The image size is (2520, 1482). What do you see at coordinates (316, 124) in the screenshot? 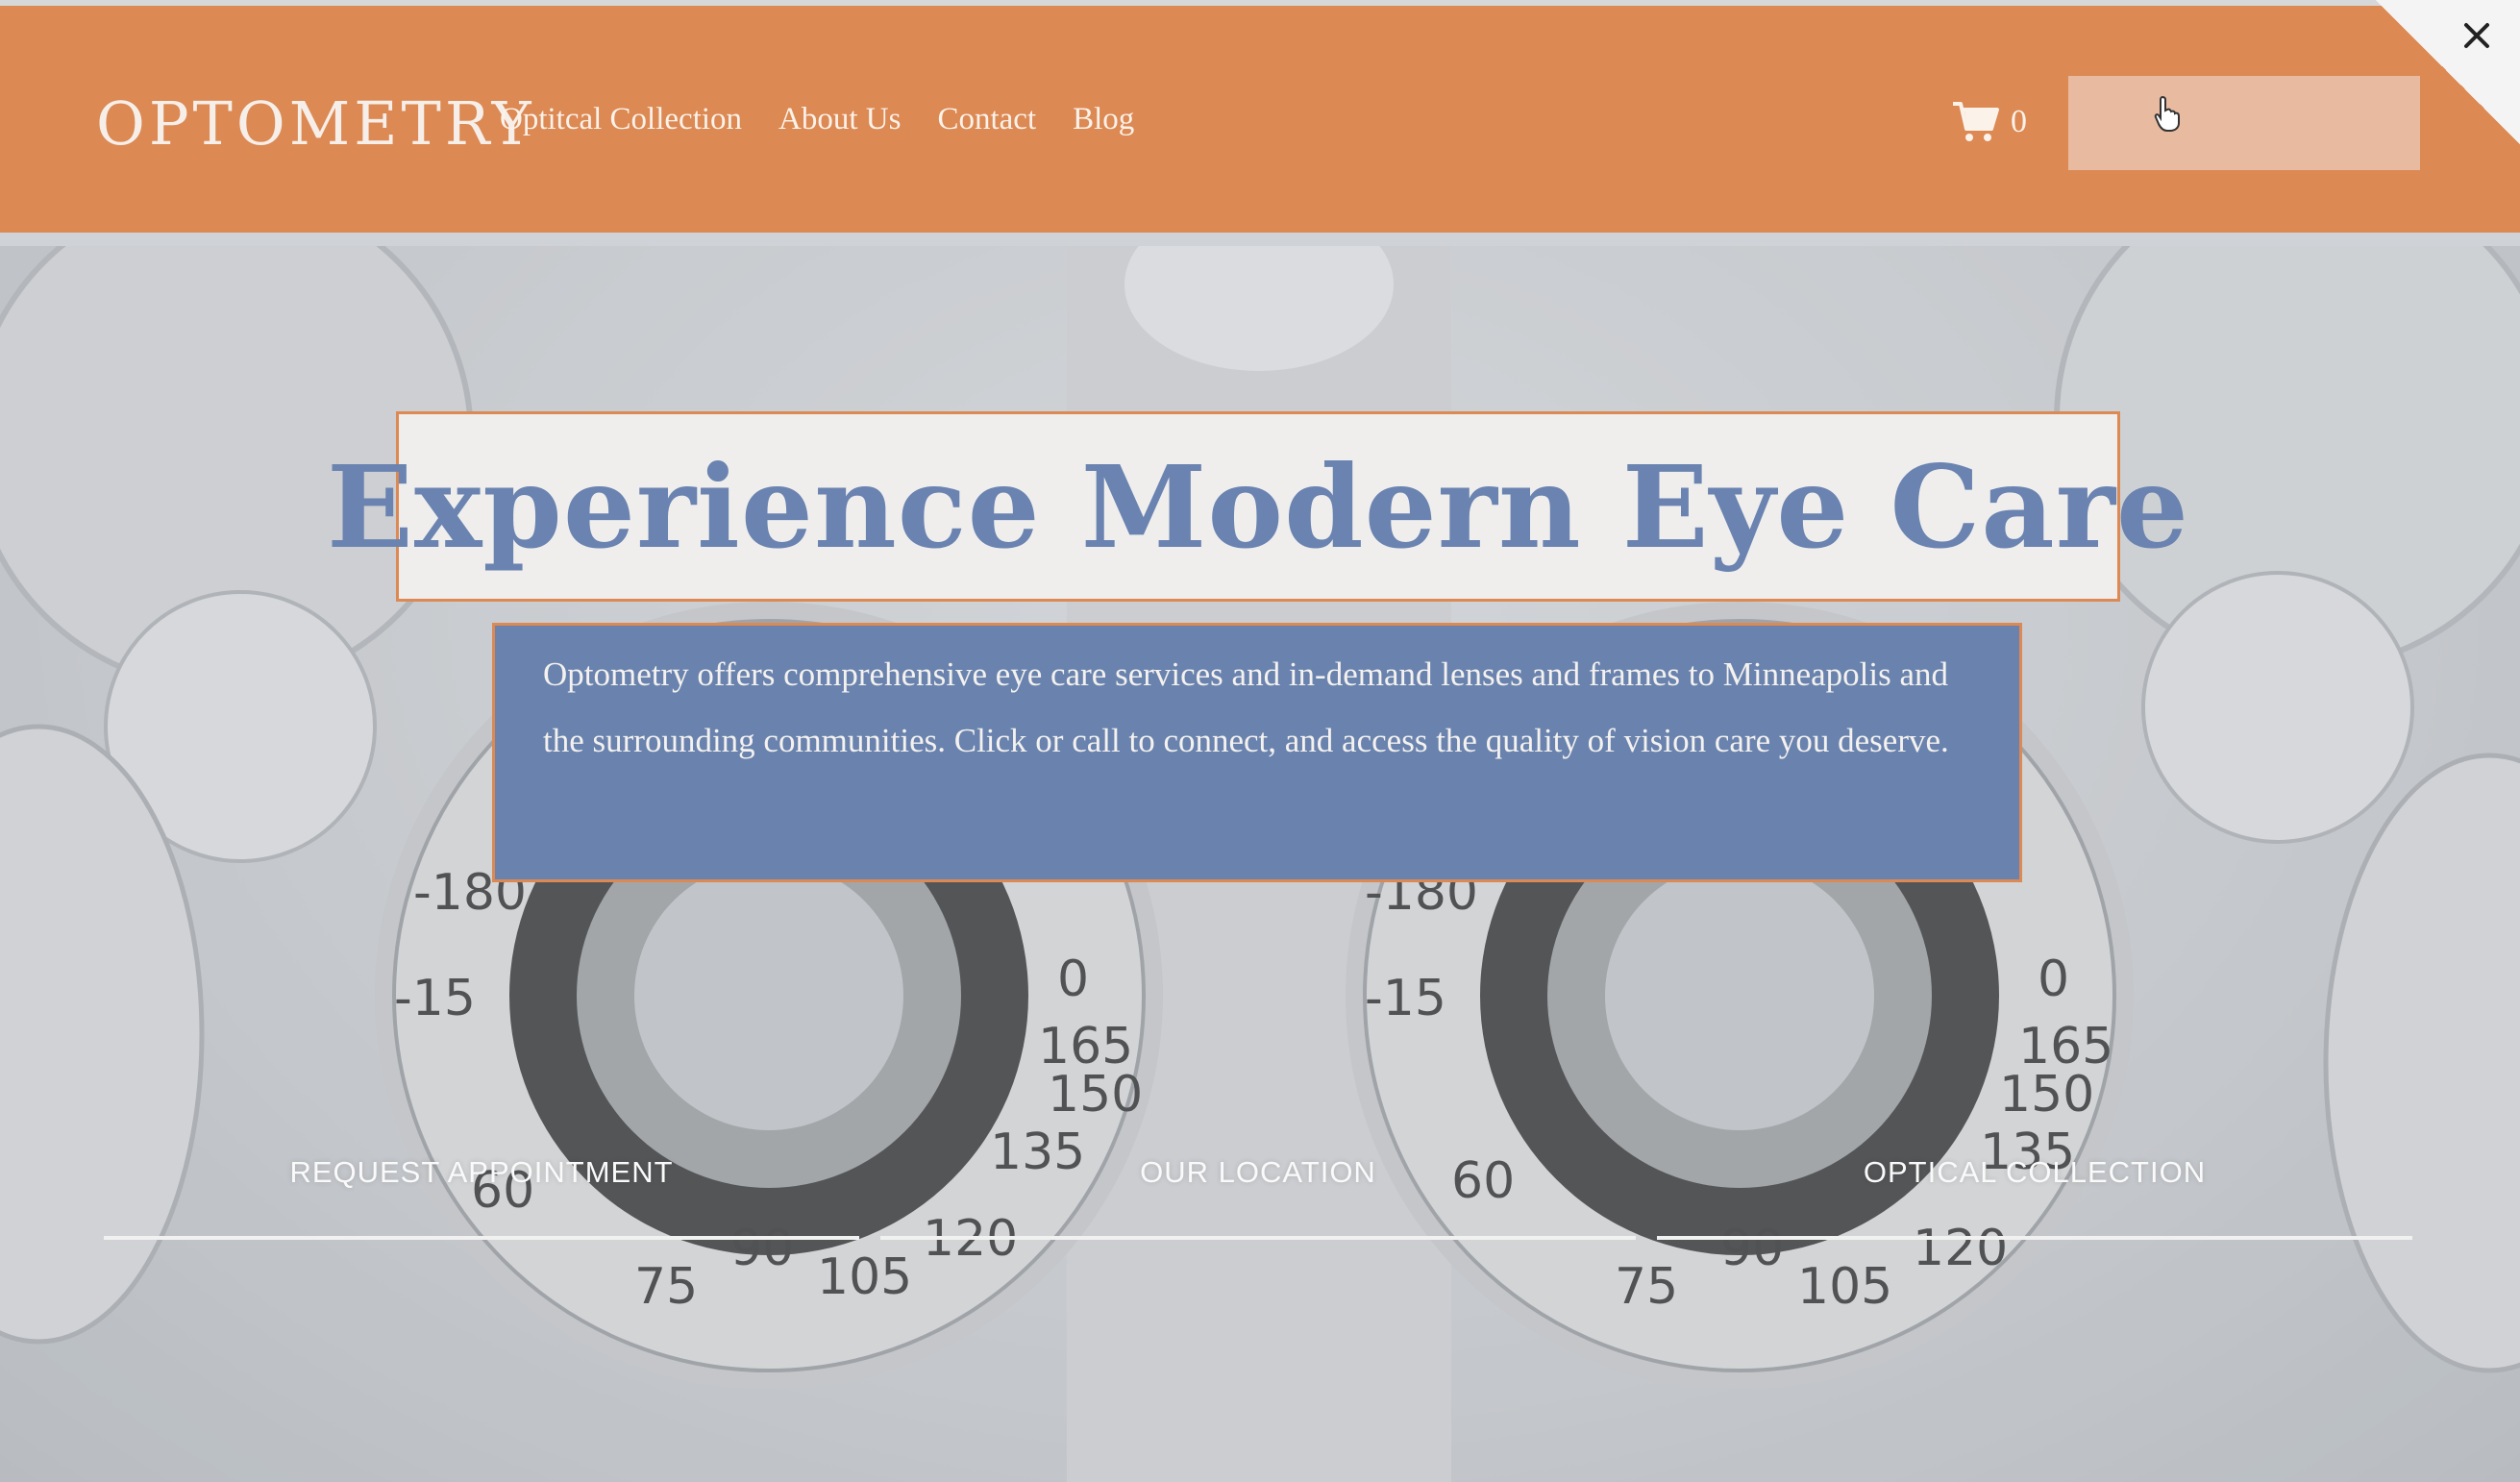
I see `site-logo: OPTOMETRY` at bounding box center [316, 124].